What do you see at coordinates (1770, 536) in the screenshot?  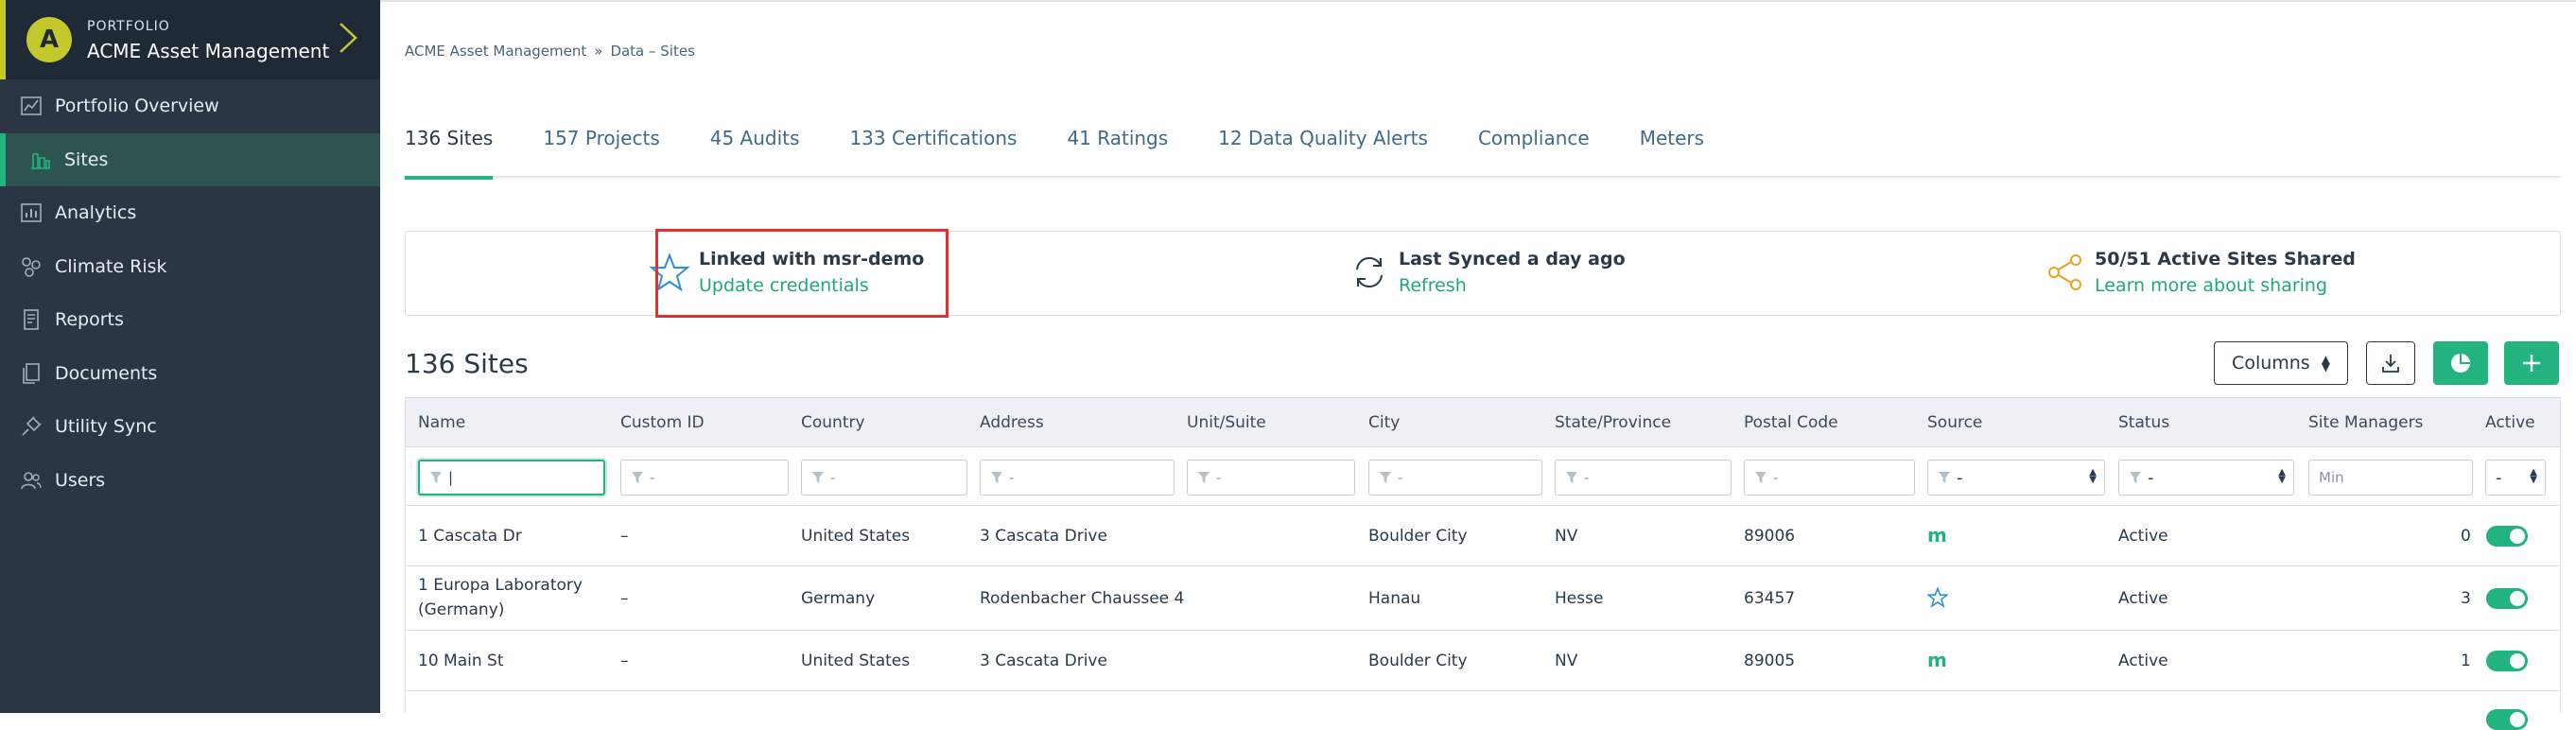 I see `cell-postal-code: 89006` at bounding box center [1770, 536].